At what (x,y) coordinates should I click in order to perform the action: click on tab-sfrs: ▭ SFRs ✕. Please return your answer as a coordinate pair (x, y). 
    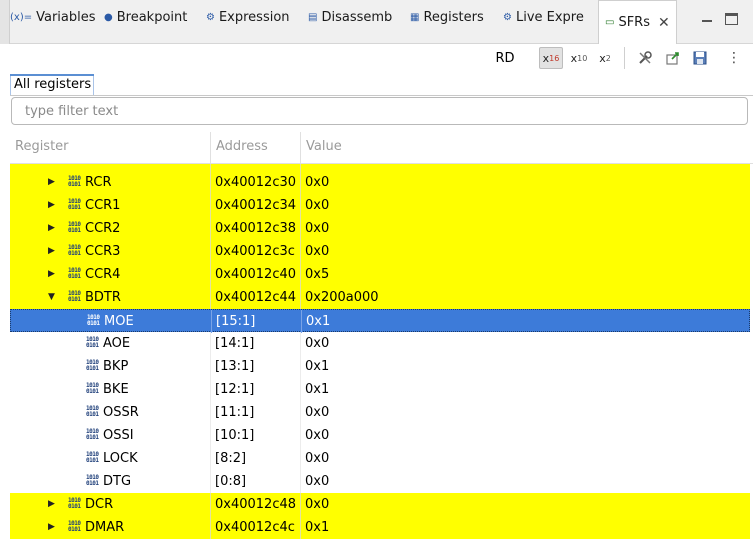
    Looking at the image, I should click on (637, 22).